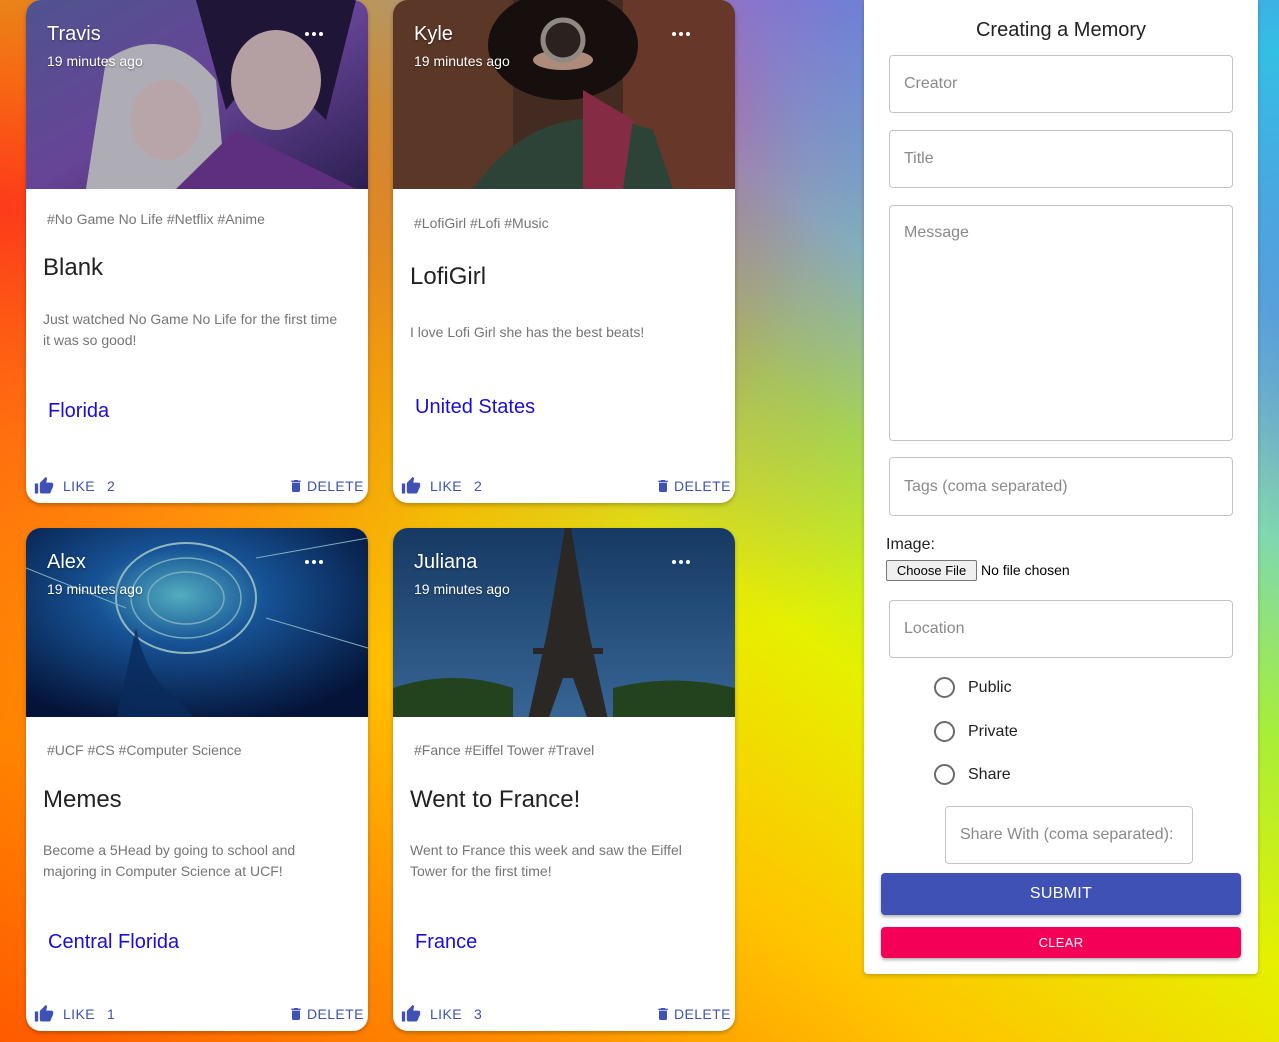 This screenshot has width=1279, height=1042. Describe the element at coordinates (481, 223) in the screenshot. I see `post-tags: #LofiGirl #Lofi #Music` at that location.